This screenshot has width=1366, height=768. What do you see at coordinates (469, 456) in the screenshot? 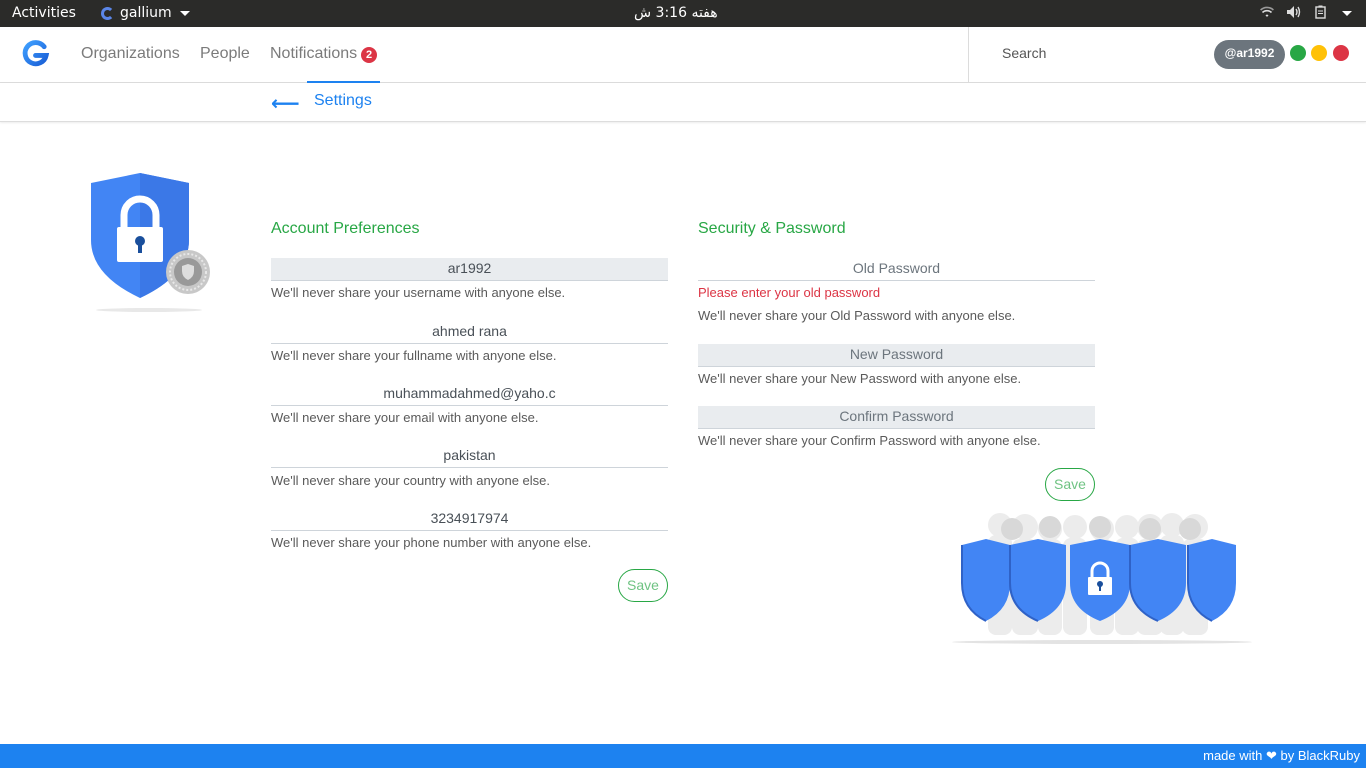
I see `country-field: pakistan` at bounding box center [469, 456].